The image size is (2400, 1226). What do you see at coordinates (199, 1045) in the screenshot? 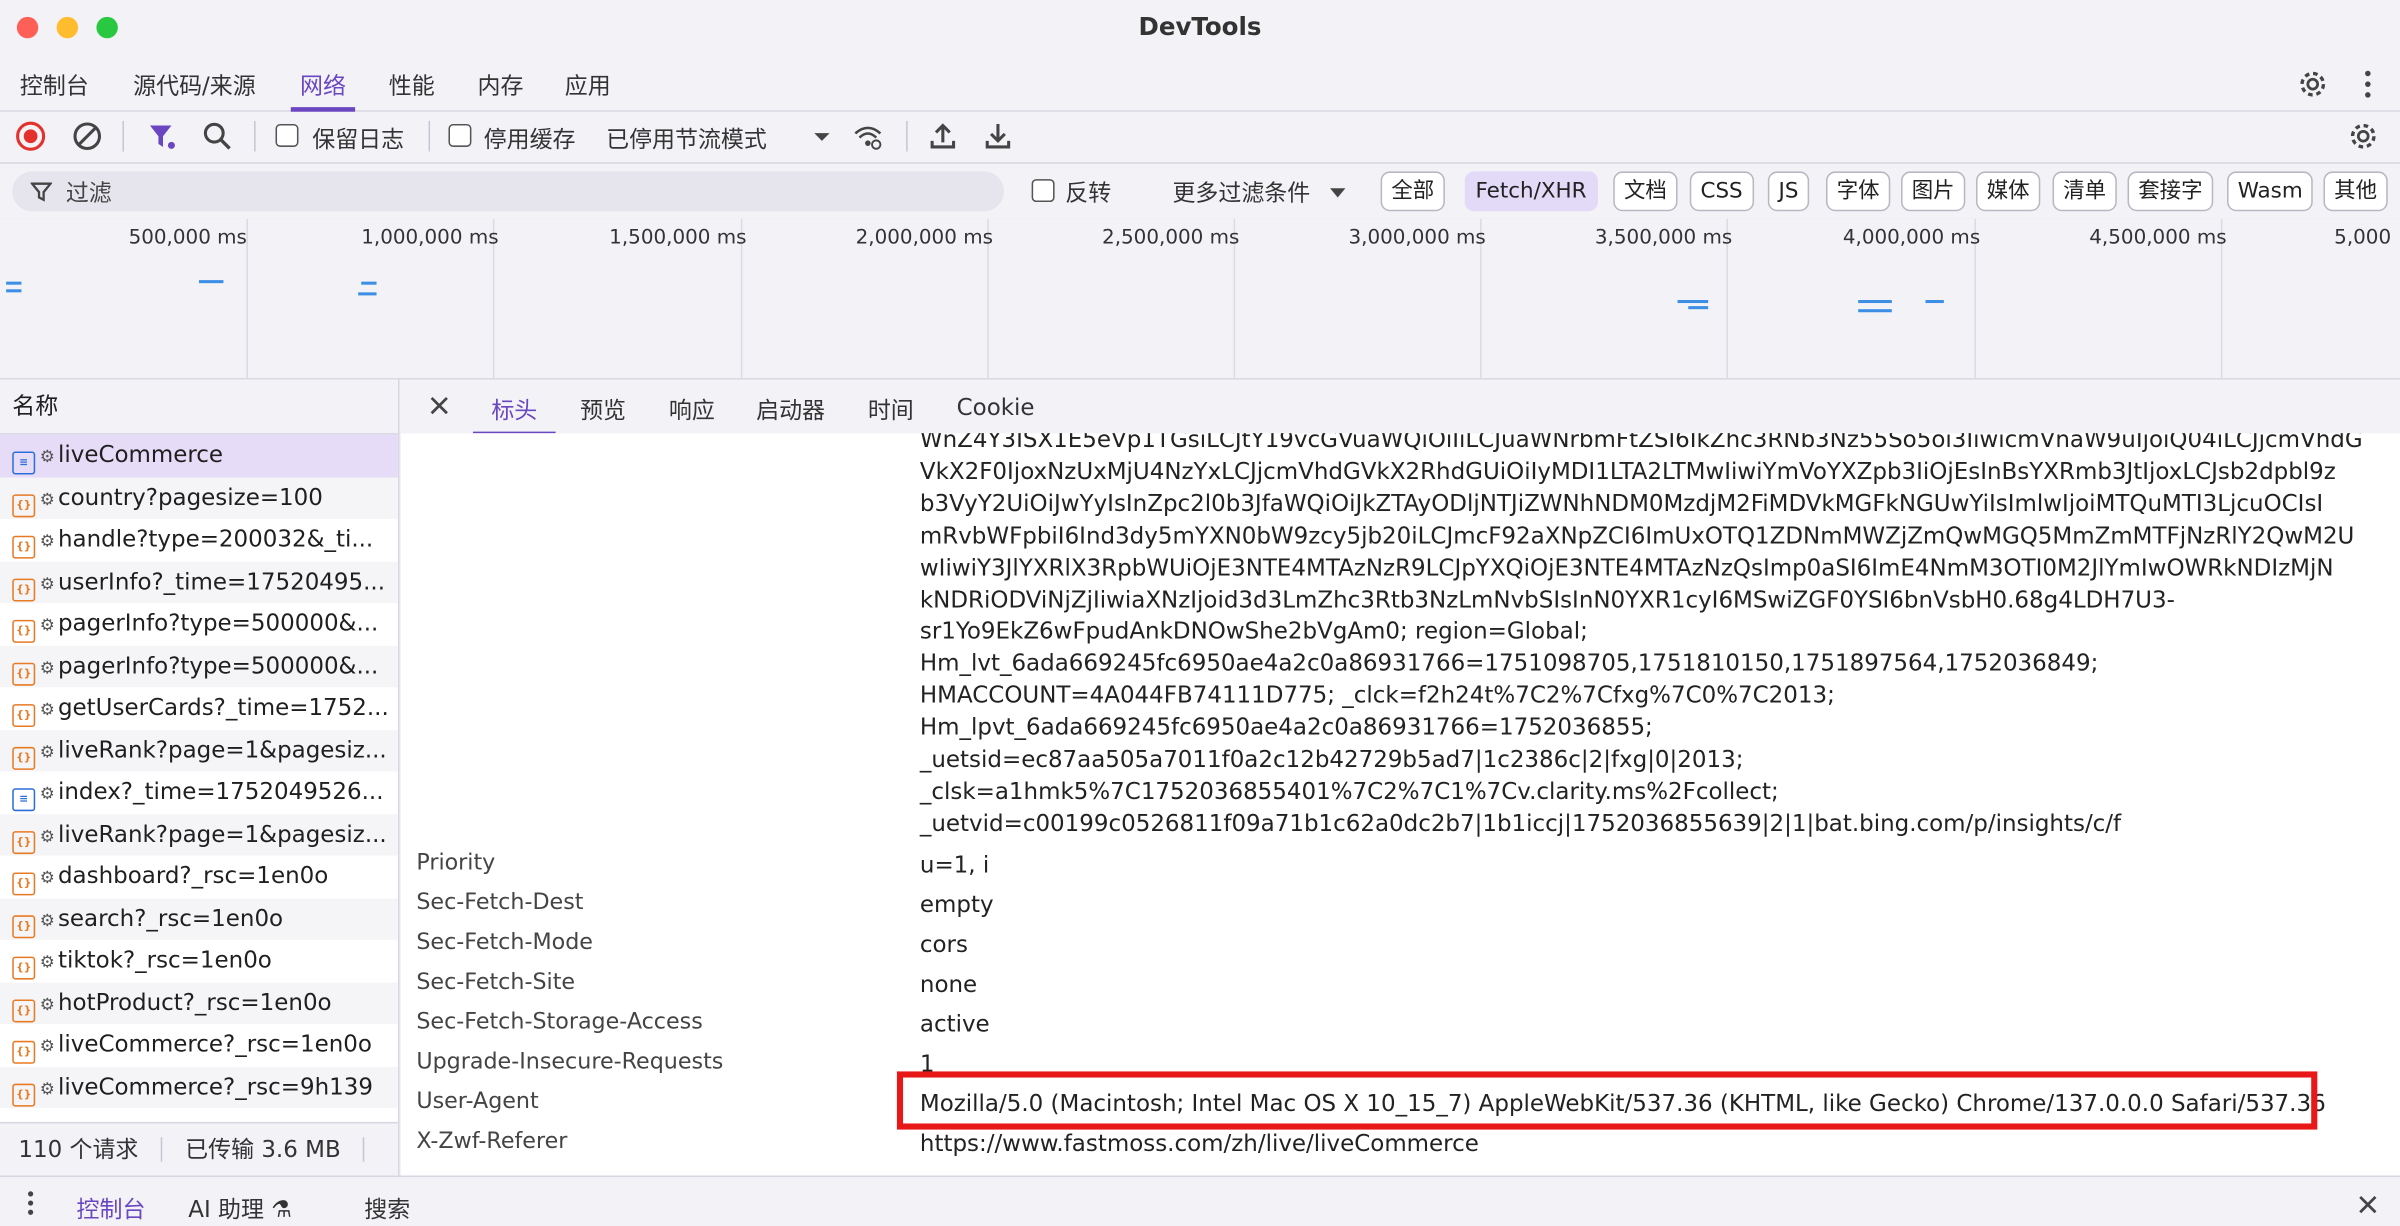
I see `request-row: {} ⚙ liveCommerce?_rsc=1en0o` at bounding box center [199, 1045].